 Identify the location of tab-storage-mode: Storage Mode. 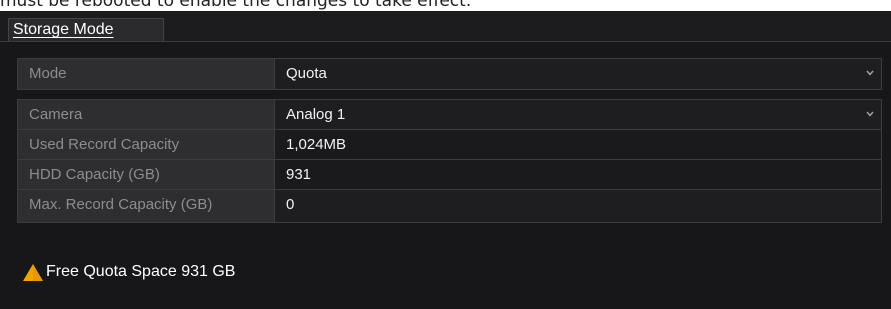
(86, 29).